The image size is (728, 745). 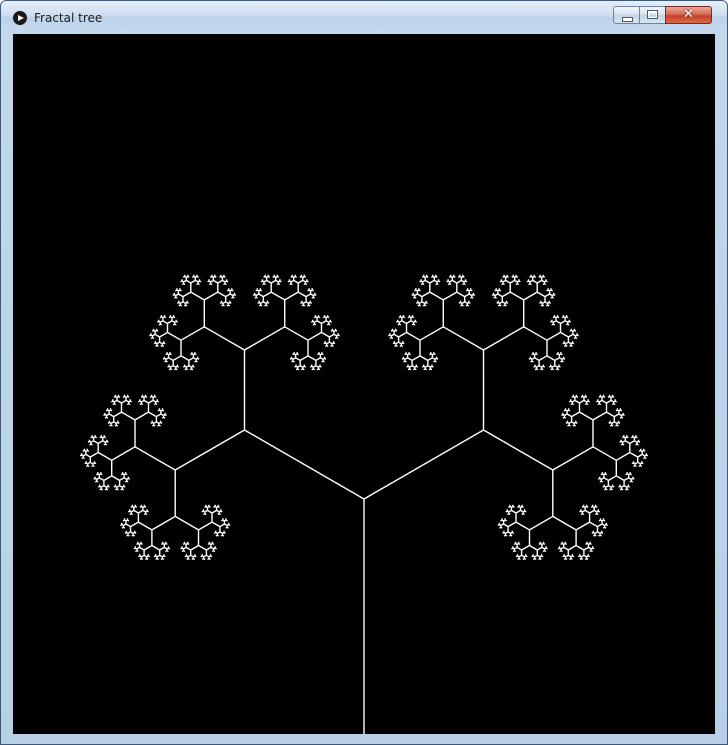 I want to click on minimize-button, so click(x=626, y=15).